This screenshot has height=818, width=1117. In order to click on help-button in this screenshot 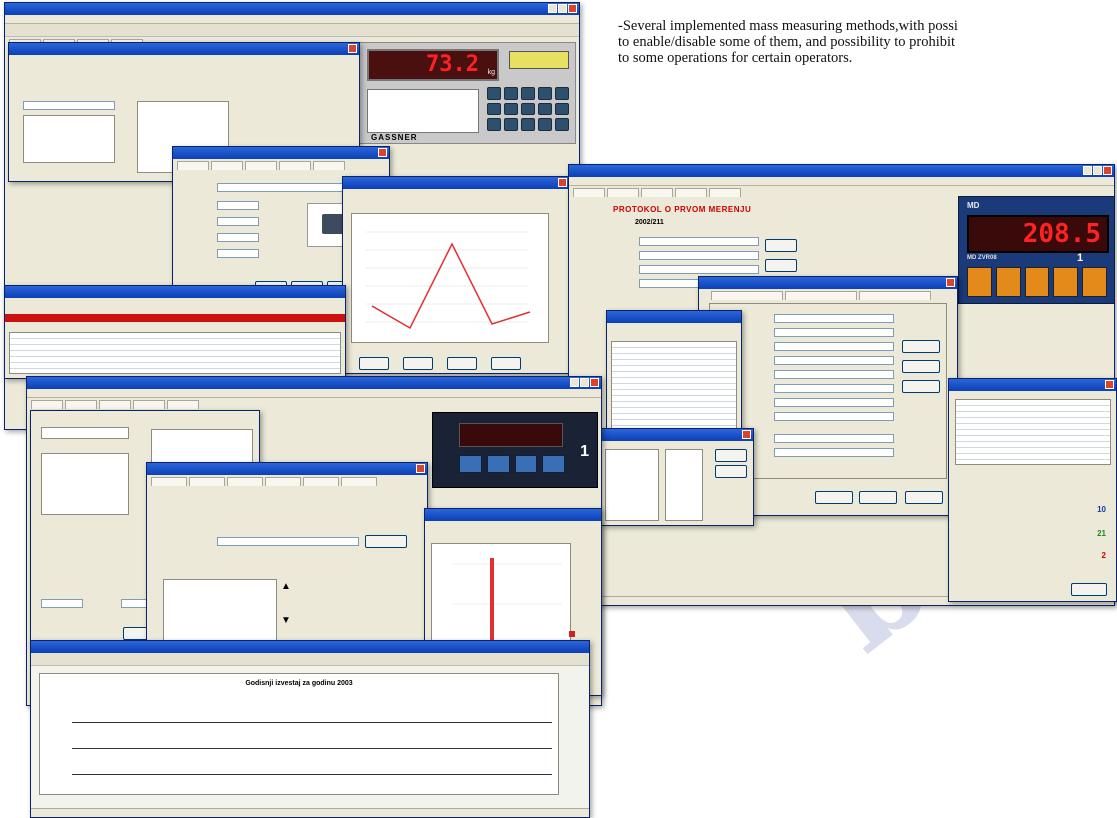, I will do `click(924, 497)`.